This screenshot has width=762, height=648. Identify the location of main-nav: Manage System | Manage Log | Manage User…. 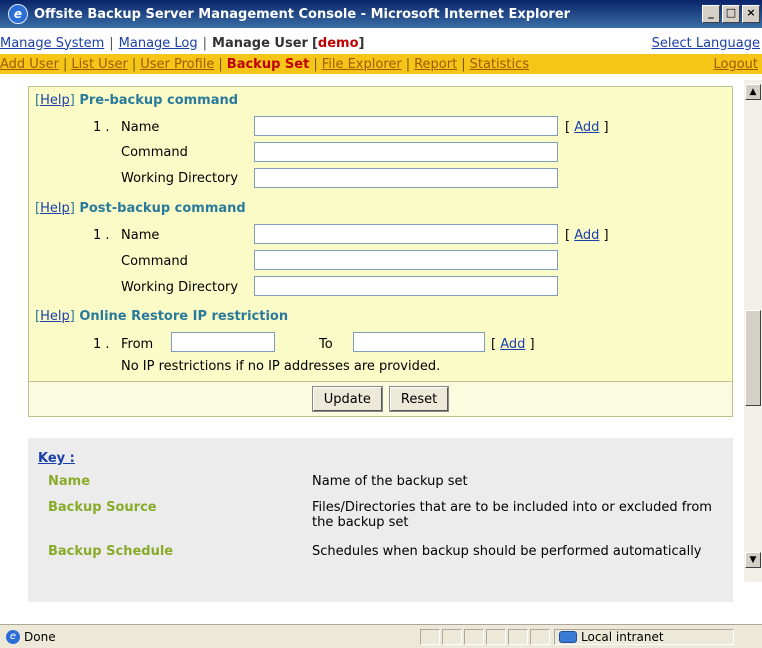
(381, 43).